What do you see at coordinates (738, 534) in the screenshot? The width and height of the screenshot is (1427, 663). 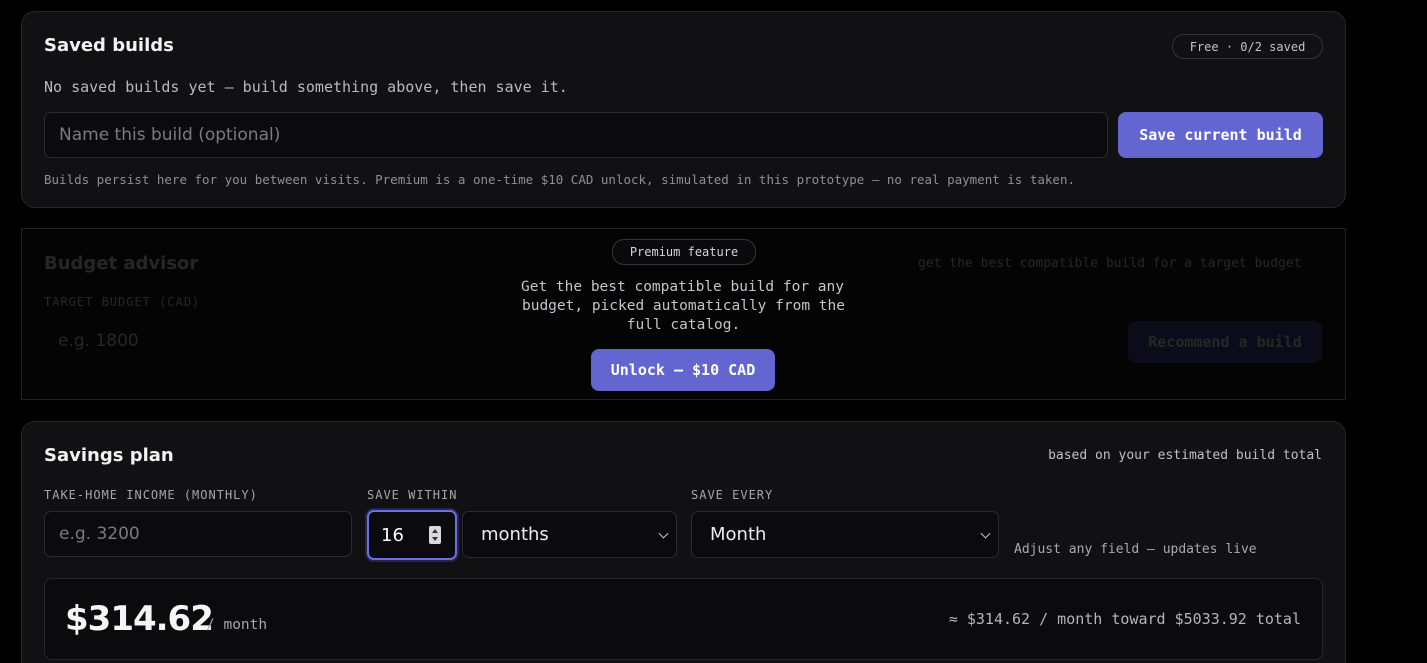 I see `save-every-value: Month` at bounding box center [738, 534].